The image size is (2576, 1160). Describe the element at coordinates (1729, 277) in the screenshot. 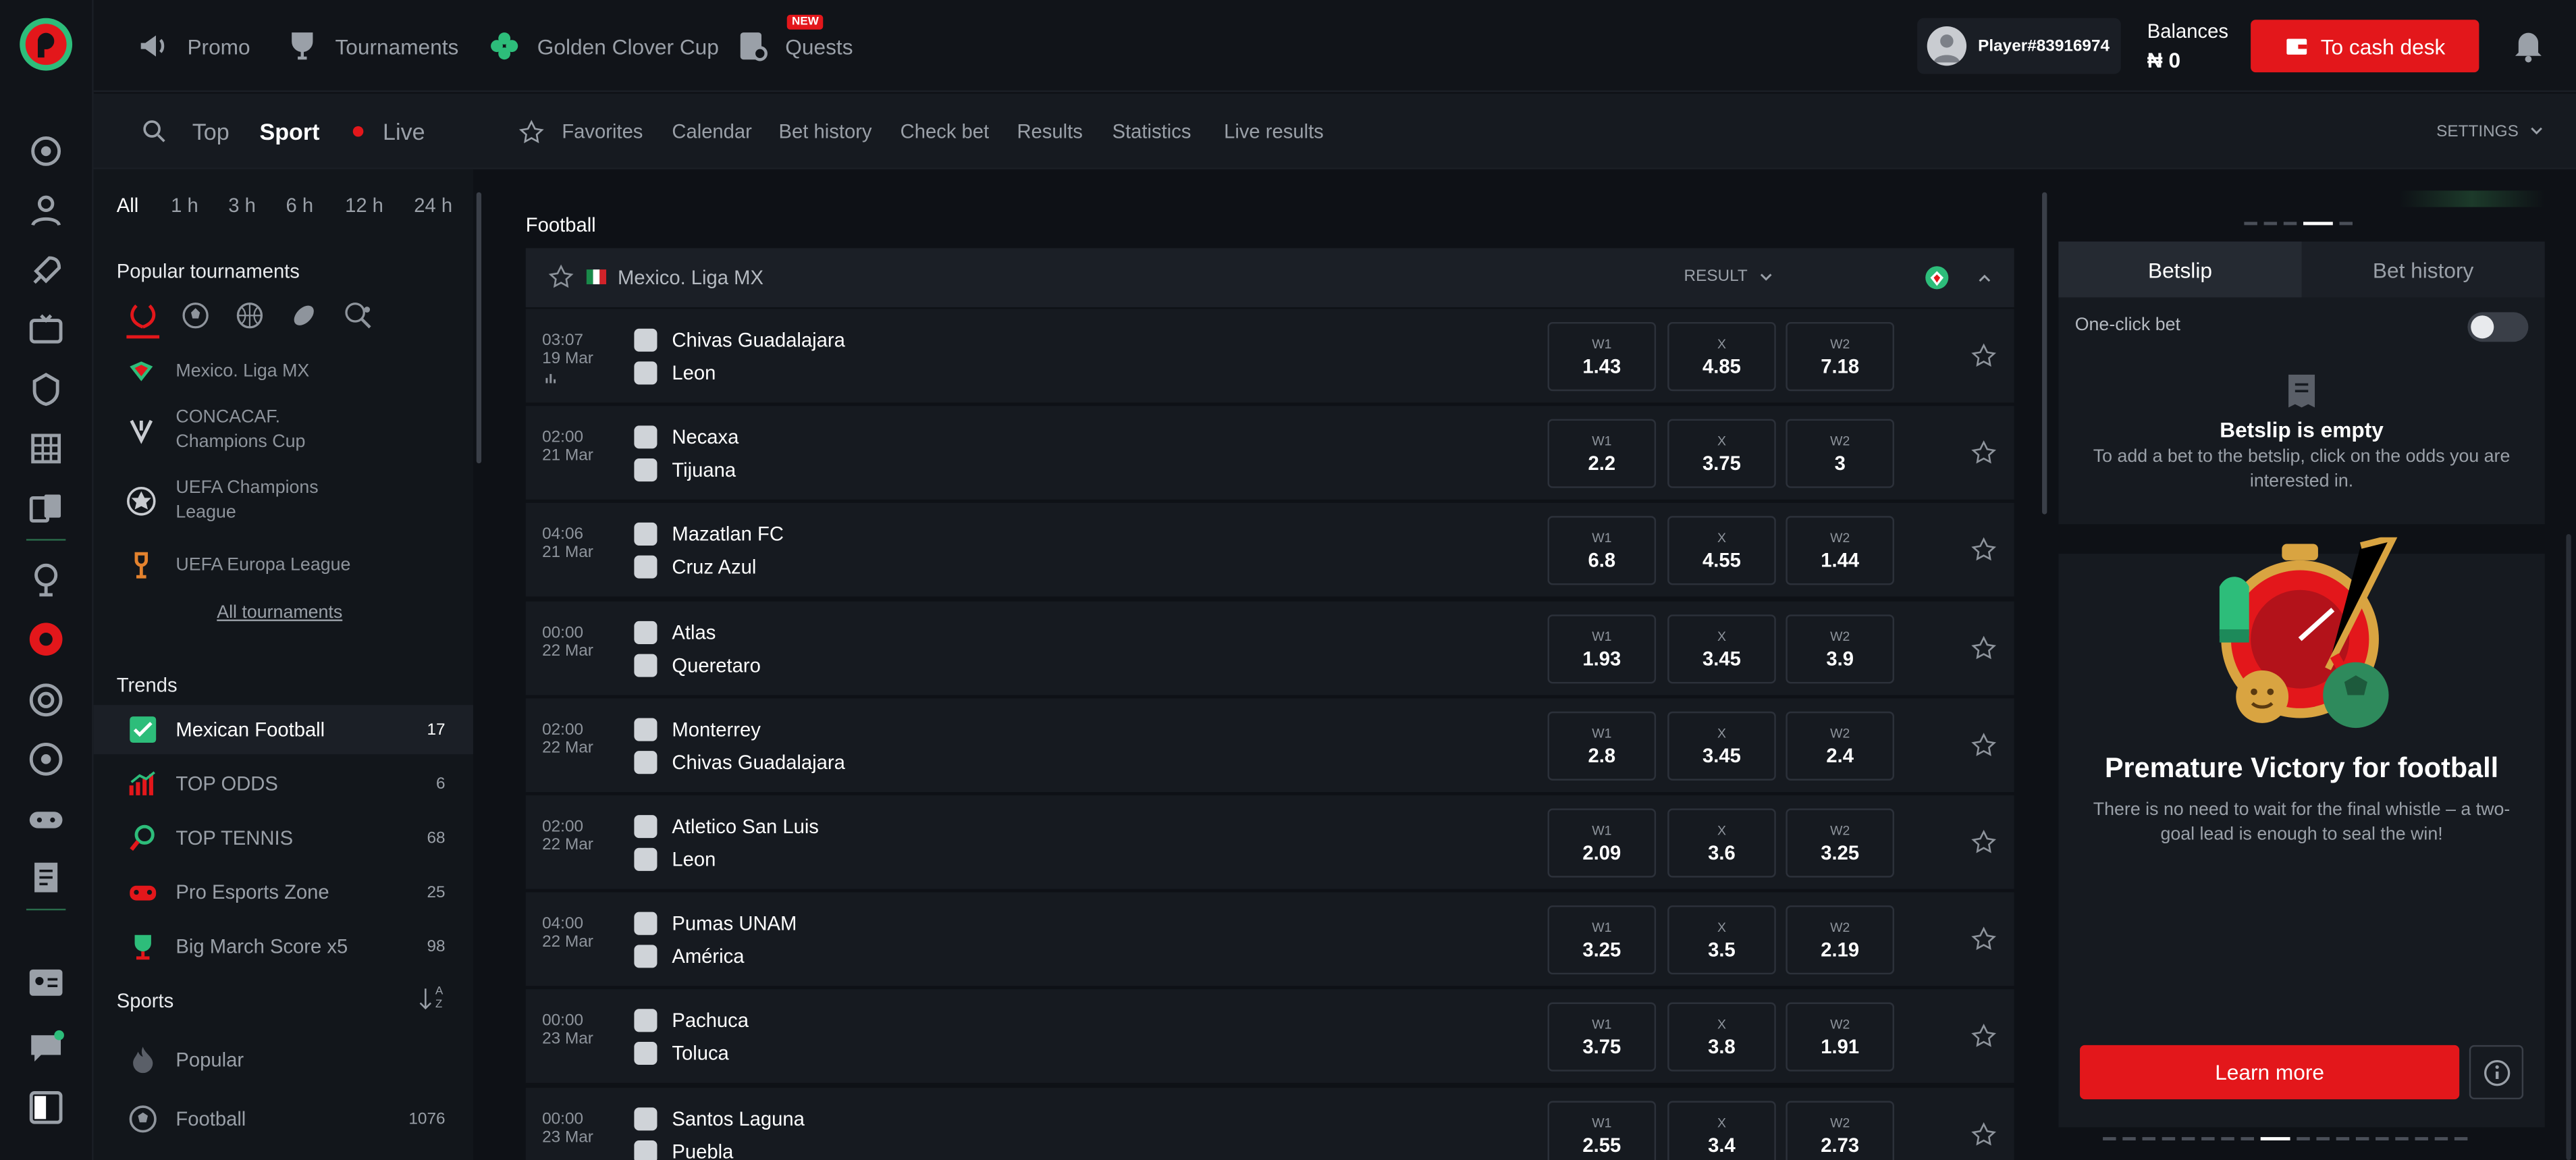

I see `result-dropdown: RESULT` at that location.